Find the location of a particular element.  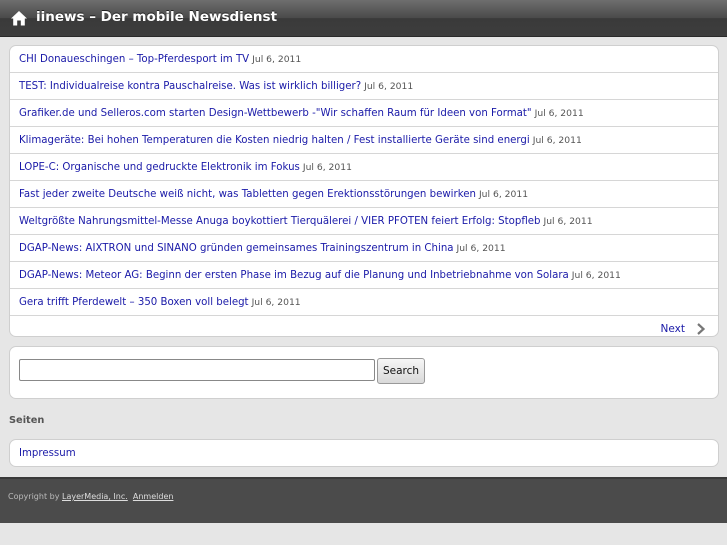

next-link: Next is located at coordinates (673, 326).